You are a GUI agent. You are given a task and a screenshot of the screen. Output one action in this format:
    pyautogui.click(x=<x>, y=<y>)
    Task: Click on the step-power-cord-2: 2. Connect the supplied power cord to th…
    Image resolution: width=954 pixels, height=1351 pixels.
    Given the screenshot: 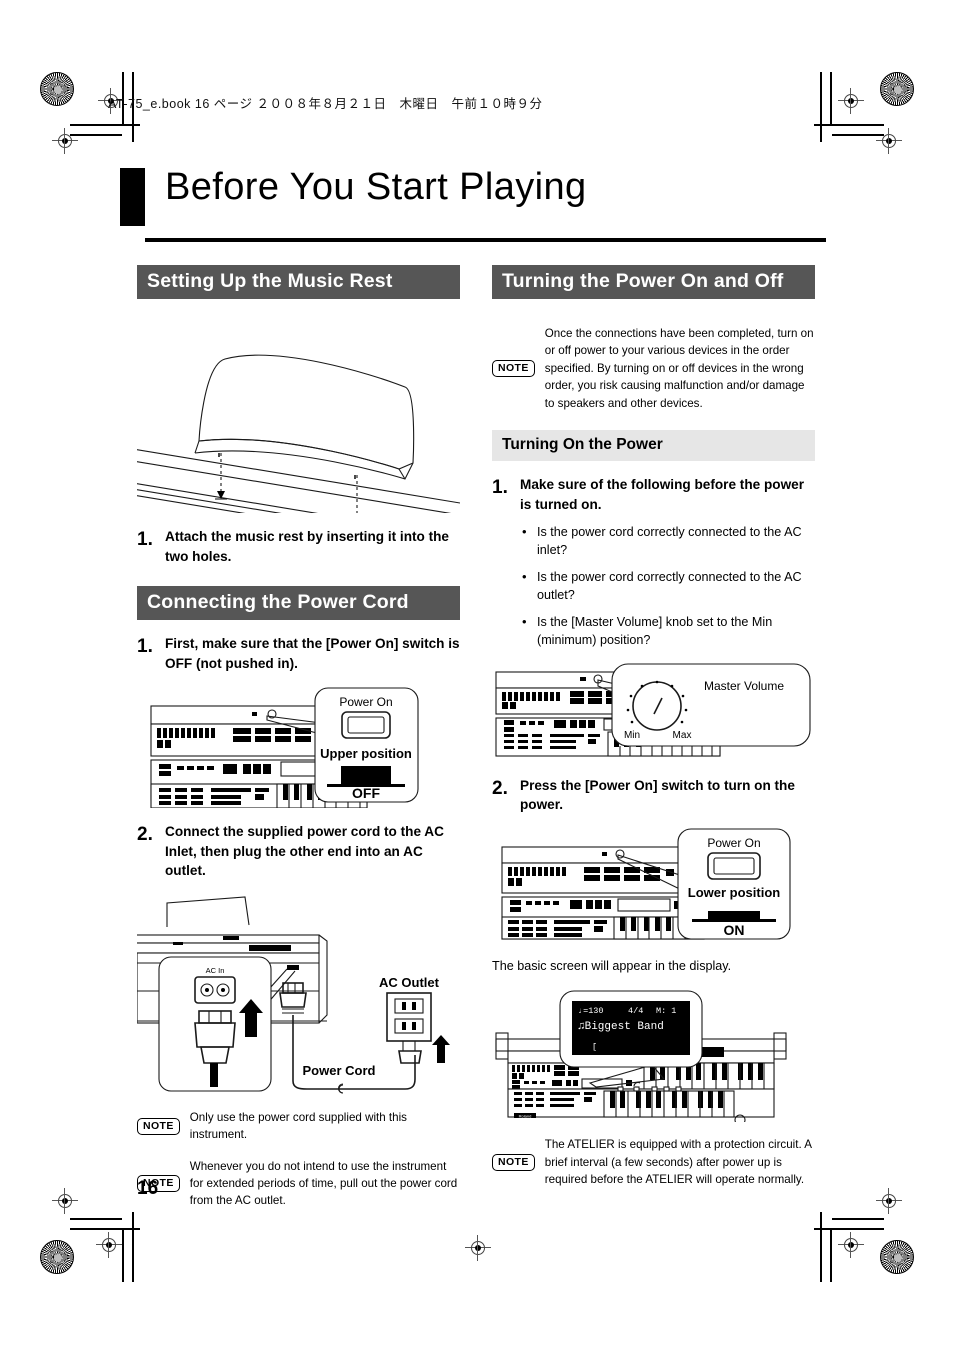 What is the action you would take?
    pyautogui.click(x=298, y=851)
    